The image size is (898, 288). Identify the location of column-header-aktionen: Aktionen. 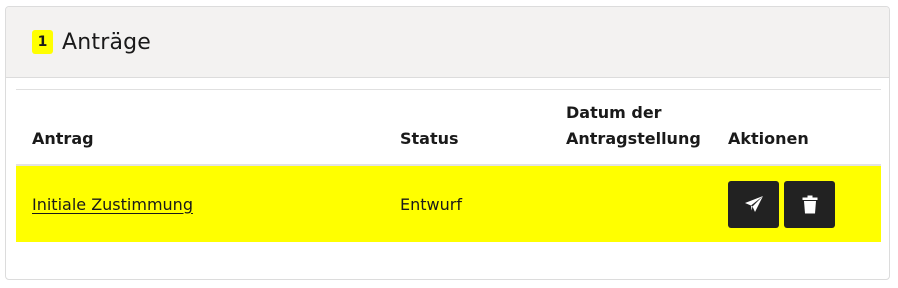
(796, 128).